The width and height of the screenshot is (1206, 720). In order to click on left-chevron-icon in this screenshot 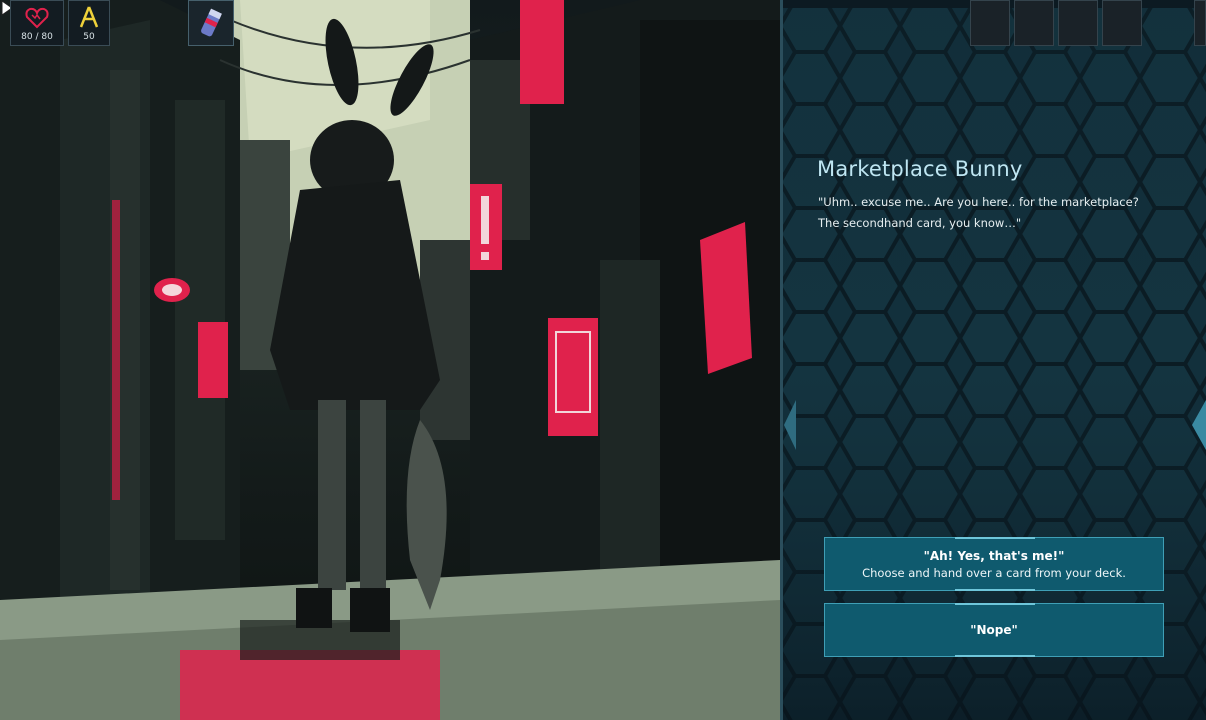, I will do `click(790, 425)`.